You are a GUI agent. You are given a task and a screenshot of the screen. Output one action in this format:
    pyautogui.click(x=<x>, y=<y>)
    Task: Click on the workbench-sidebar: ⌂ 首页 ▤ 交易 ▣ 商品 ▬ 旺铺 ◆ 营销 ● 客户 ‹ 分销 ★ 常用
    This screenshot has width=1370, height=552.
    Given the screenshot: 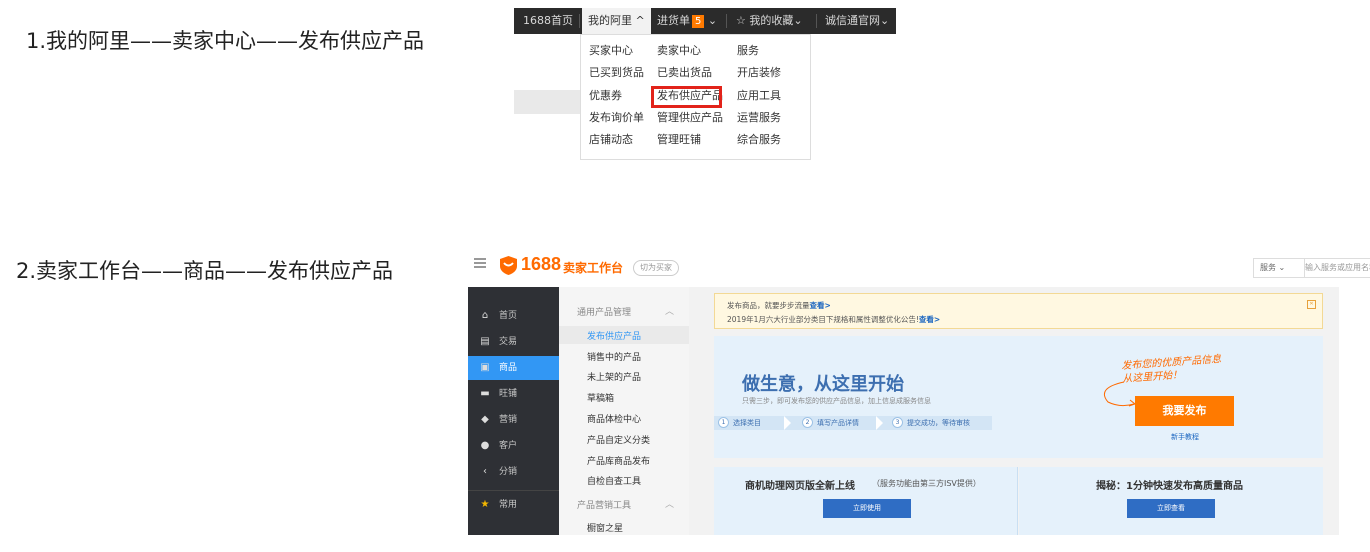 What is the action you would take?
    pyautogui.click(x=513, y=411)
    